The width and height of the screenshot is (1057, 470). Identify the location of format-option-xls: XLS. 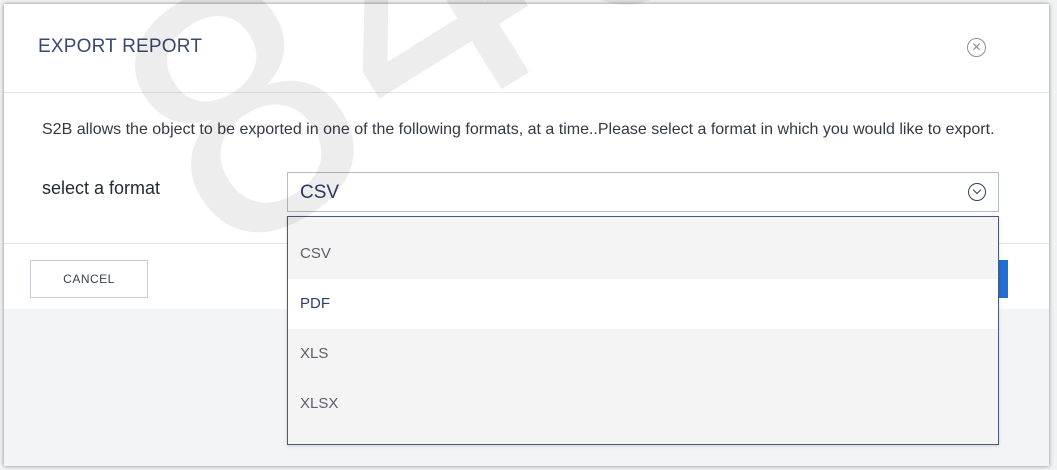
(643, 354).